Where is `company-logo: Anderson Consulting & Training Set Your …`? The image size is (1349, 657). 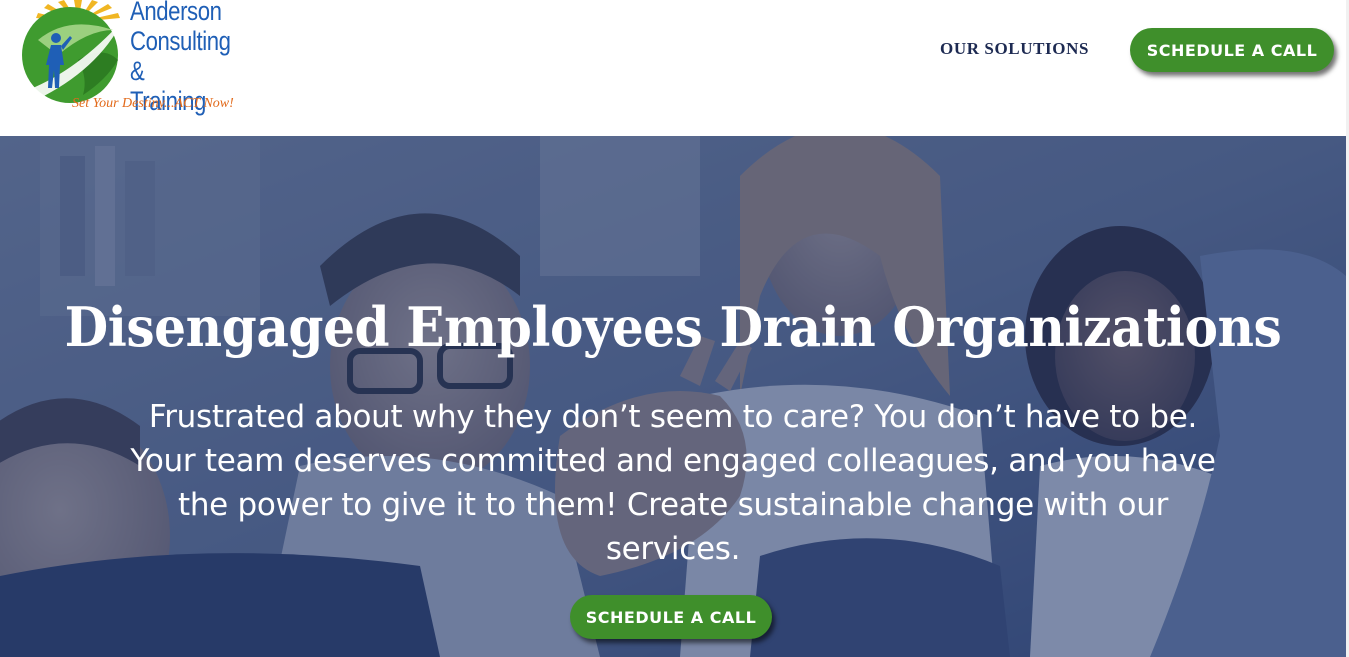 company-logo: Anderson Consulting & Training Set Your … is located at coordinates (143, 60).